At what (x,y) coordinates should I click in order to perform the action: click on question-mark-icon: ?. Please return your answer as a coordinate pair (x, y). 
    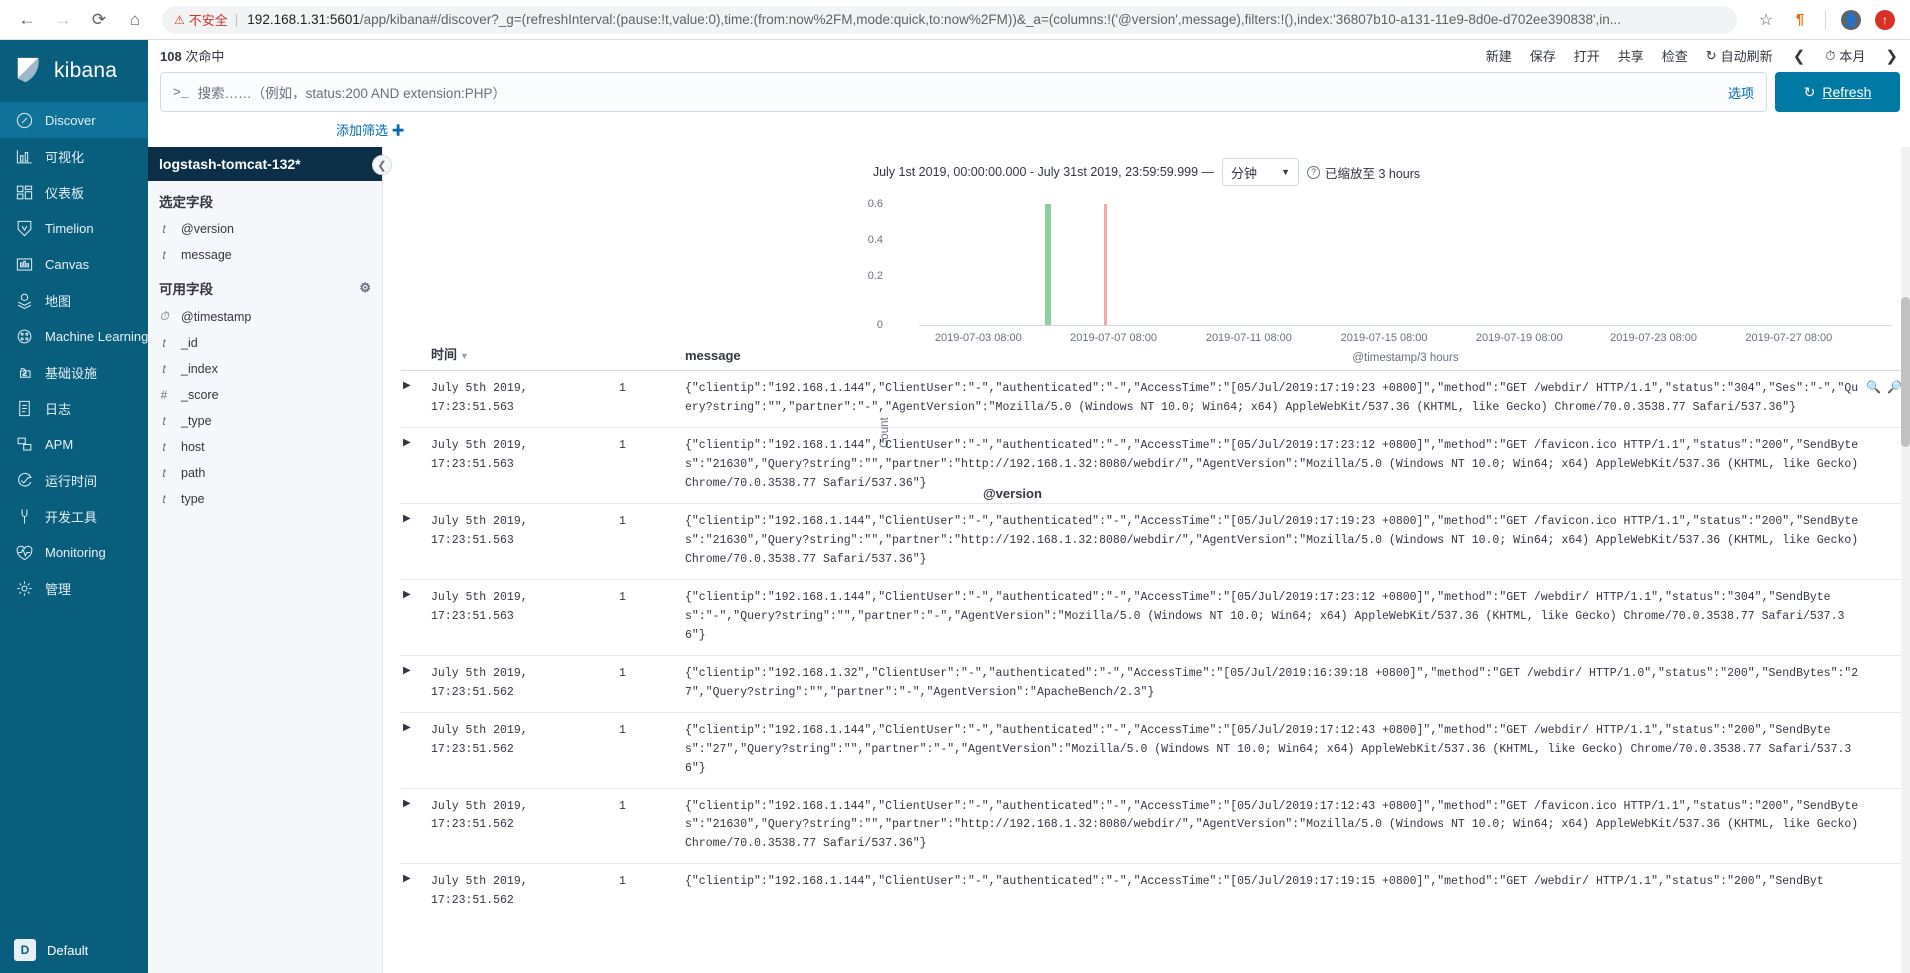
    Looking at the image, I should click on (1313, 172).